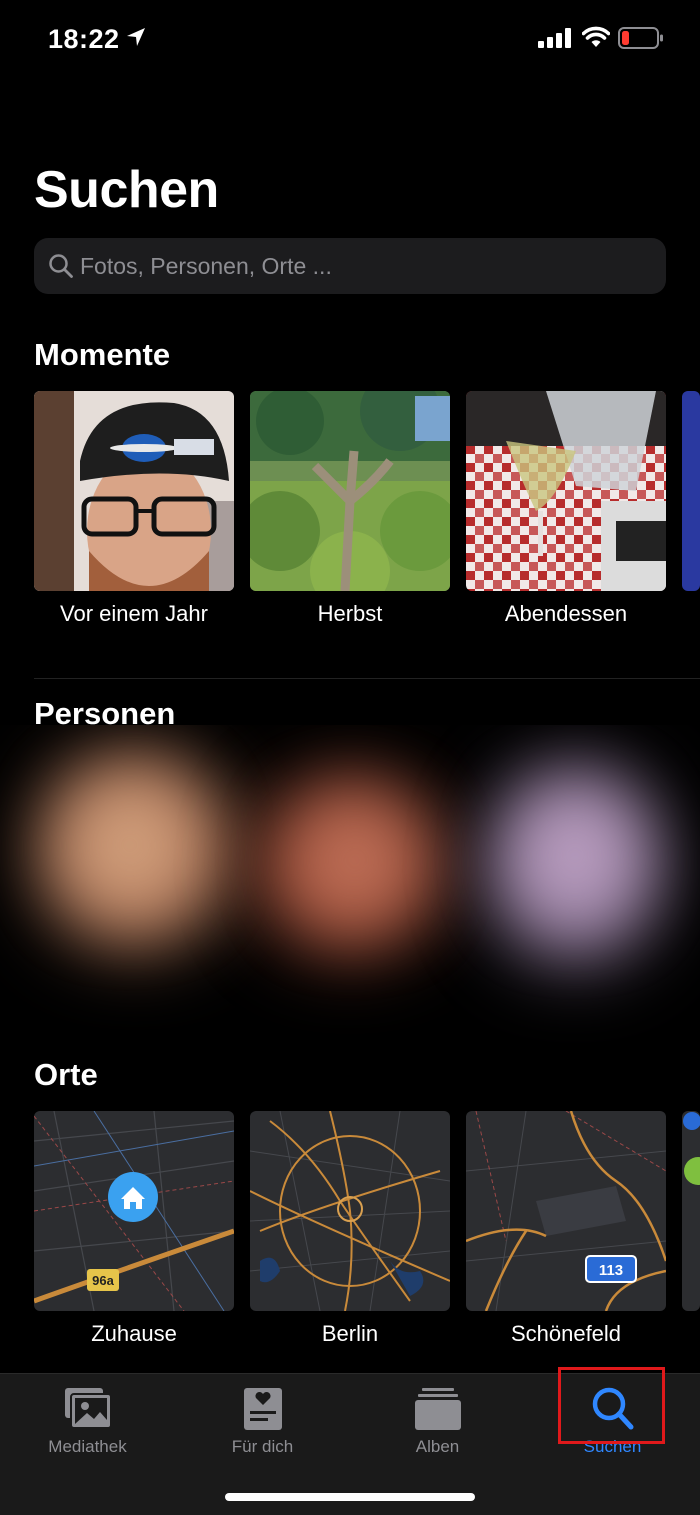 Image resolution: width=700 pixels, height=1515 pixels. I want to click on cellular-signal-icon, so click(554, 38).